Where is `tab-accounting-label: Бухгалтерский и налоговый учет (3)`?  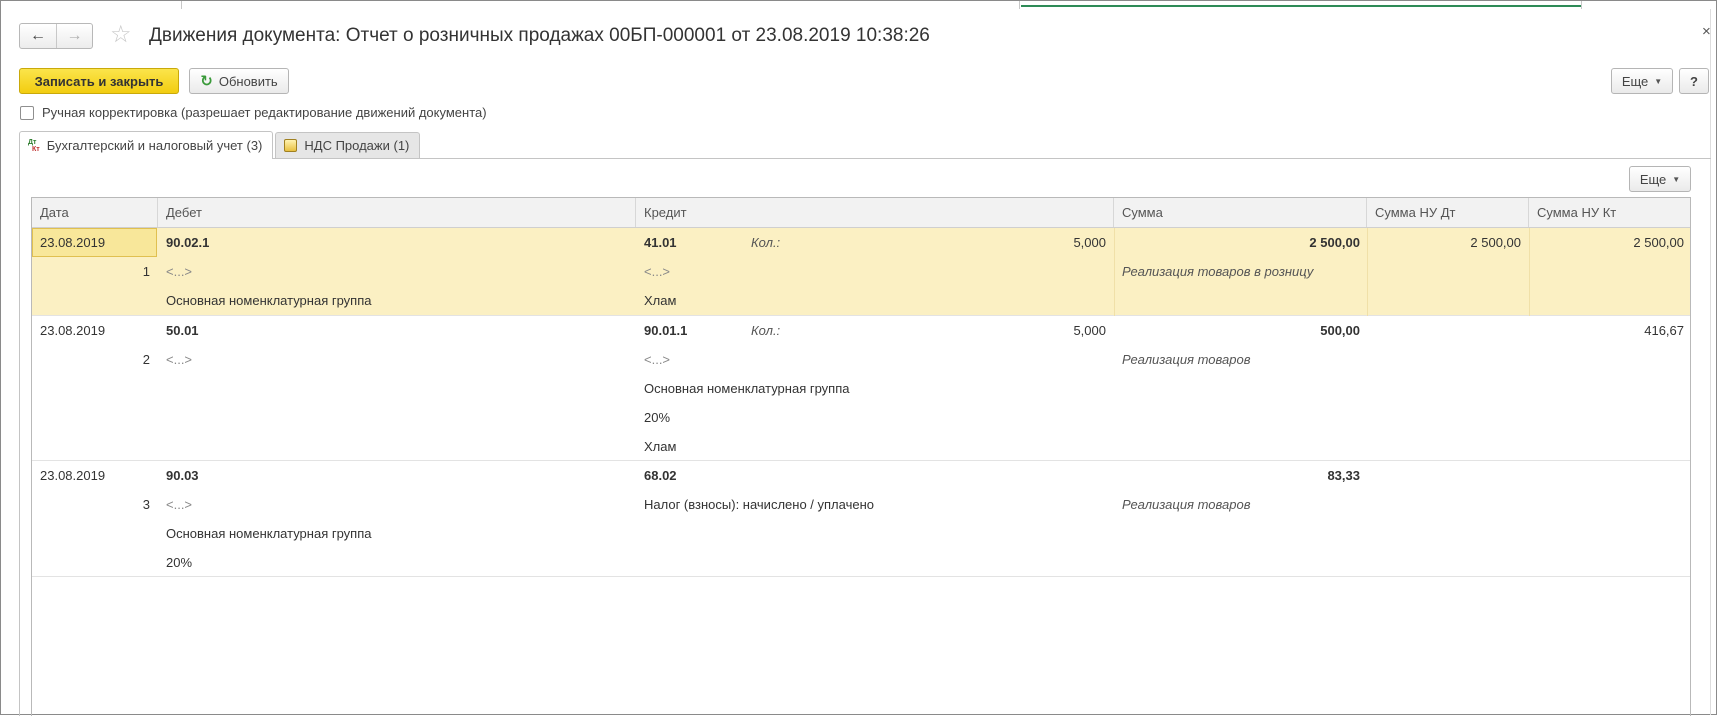 tab-accounting-label: Бухгалтерский и налоговый учет (3) is located at coordinates (154, 145).